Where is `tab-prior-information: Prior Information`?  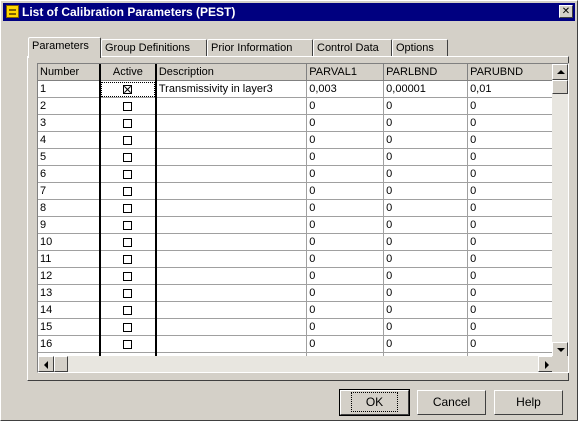 tab-prior-information: Prior Information is located at coordinates (260, 47).